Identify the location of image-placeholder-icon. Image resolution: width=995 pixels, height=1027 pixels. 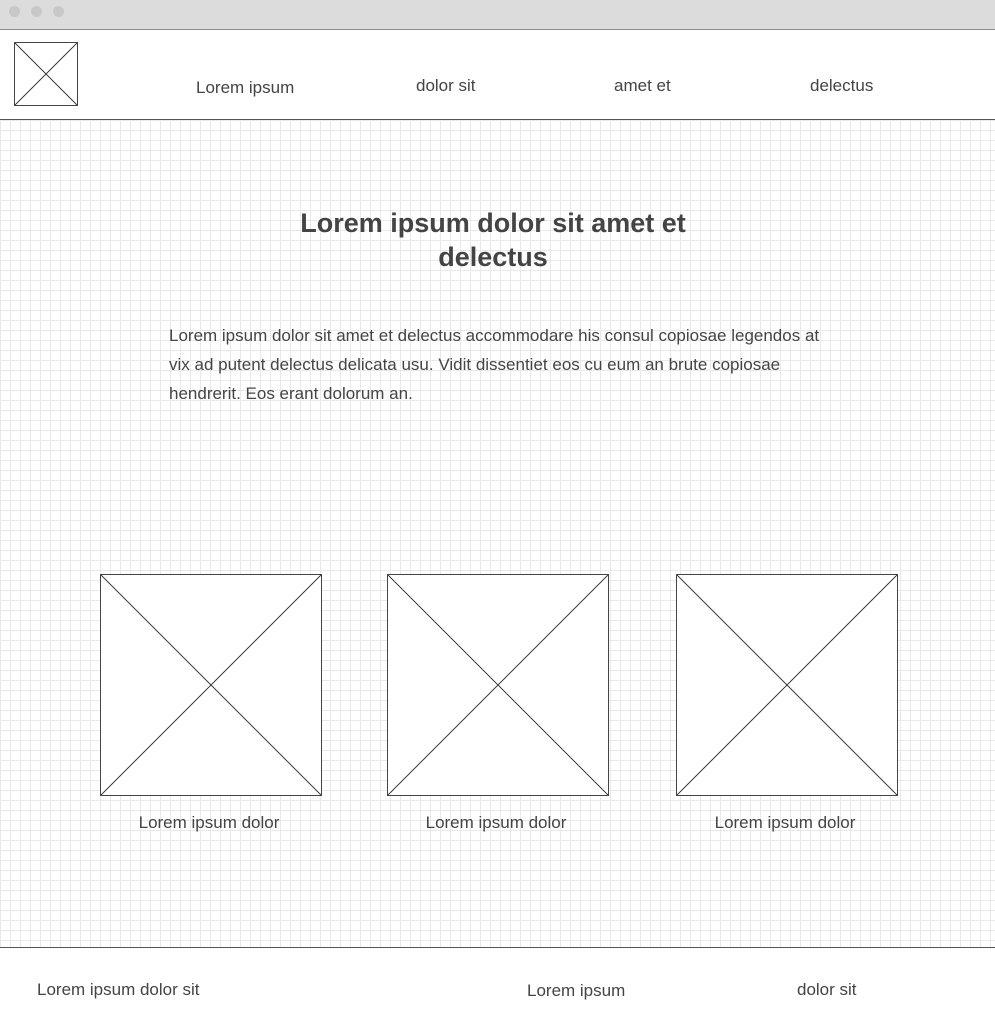
(46, 74).